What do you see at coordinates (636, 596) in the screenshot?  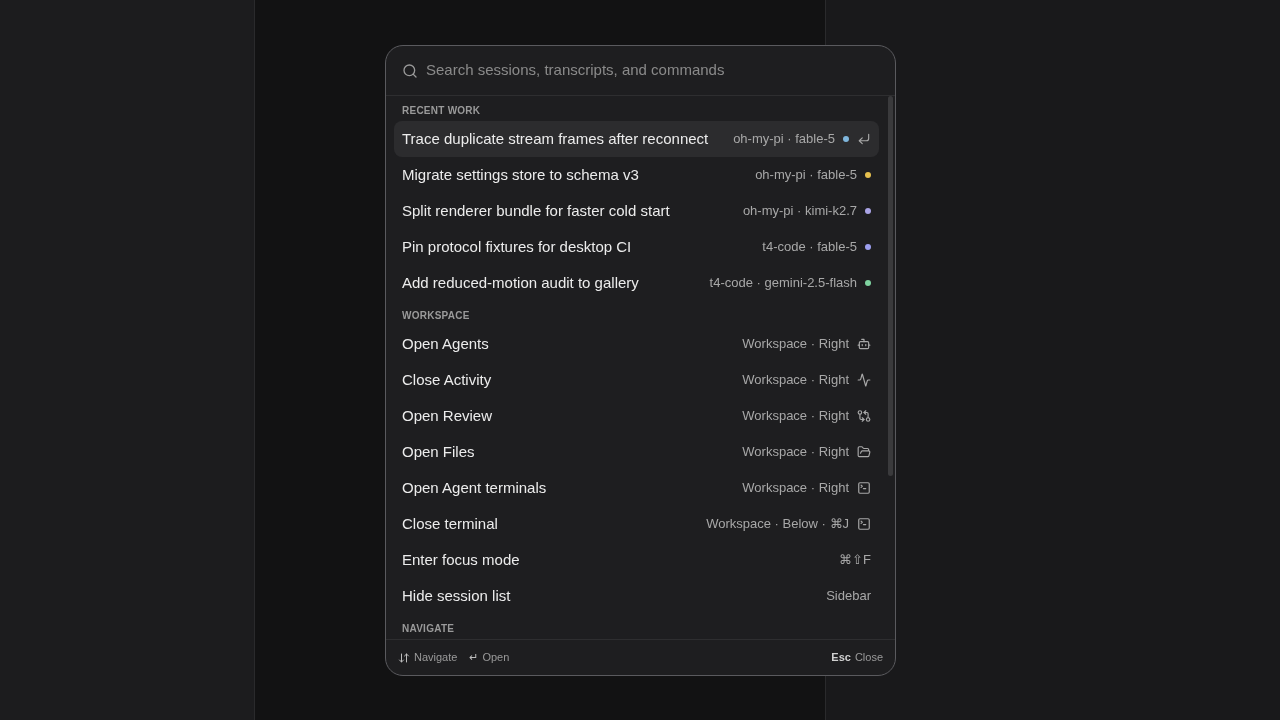 I see `palette-item: Hide session list Sidebar` at bounding box center [636, 596].